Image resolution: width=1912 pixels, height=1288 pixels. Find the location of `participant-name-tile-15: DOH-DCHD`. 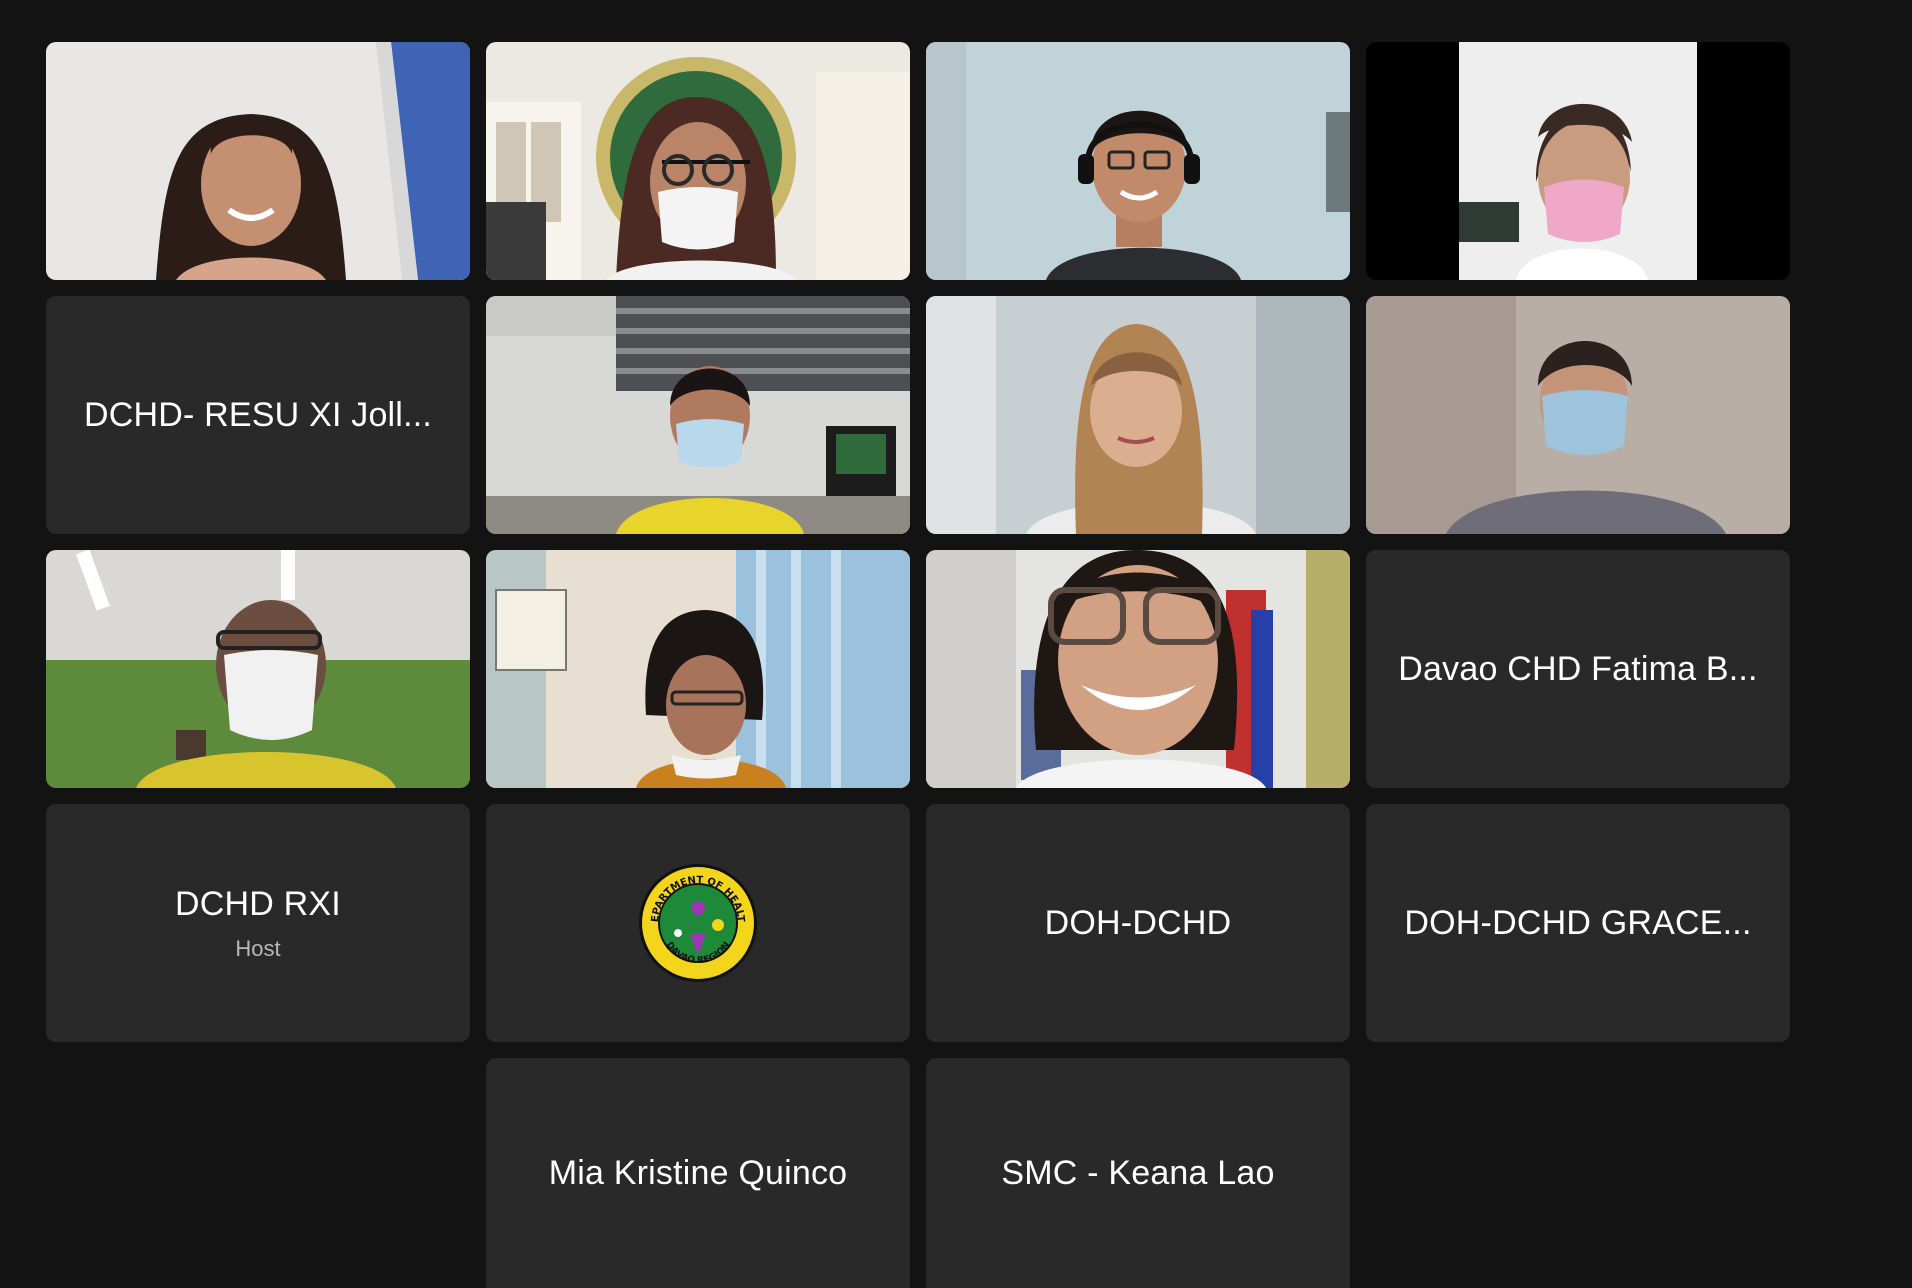

participant-name-tile-15: DOH-DCHD is located at coordinates (1138, 923).